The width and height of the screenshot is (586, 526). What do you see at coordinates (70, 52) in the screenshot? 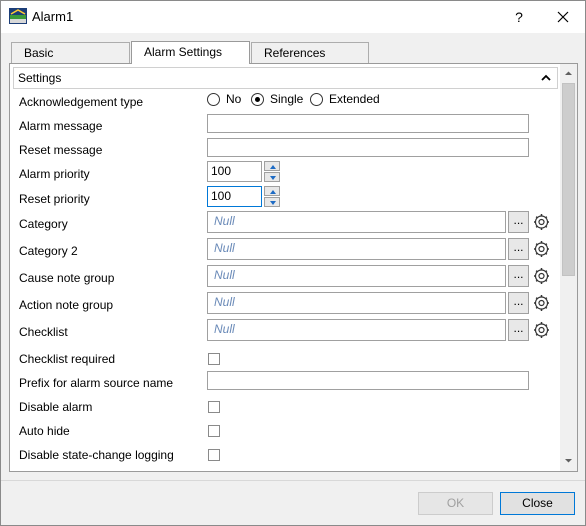
I see `tab-basic: Basic` at bounding box center [70, 52].